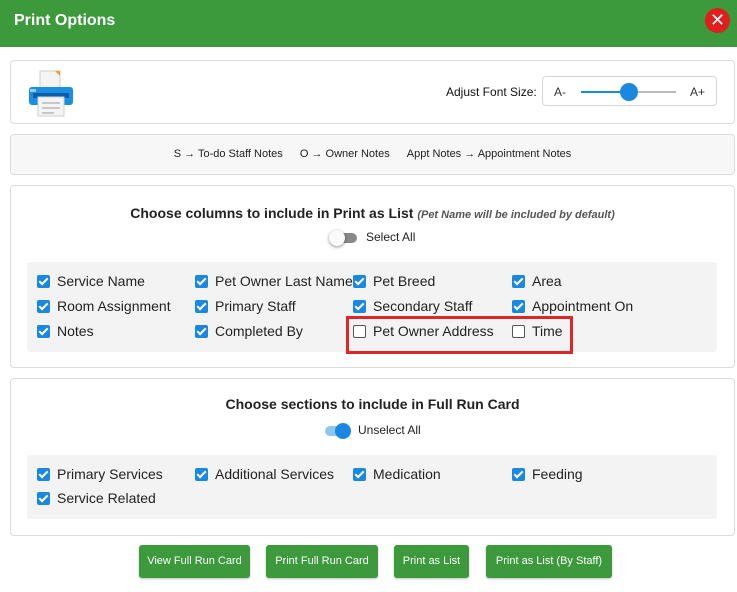  I want to click on font-size-panel: Adjust Font Size: A- A+, so click(372, 92).